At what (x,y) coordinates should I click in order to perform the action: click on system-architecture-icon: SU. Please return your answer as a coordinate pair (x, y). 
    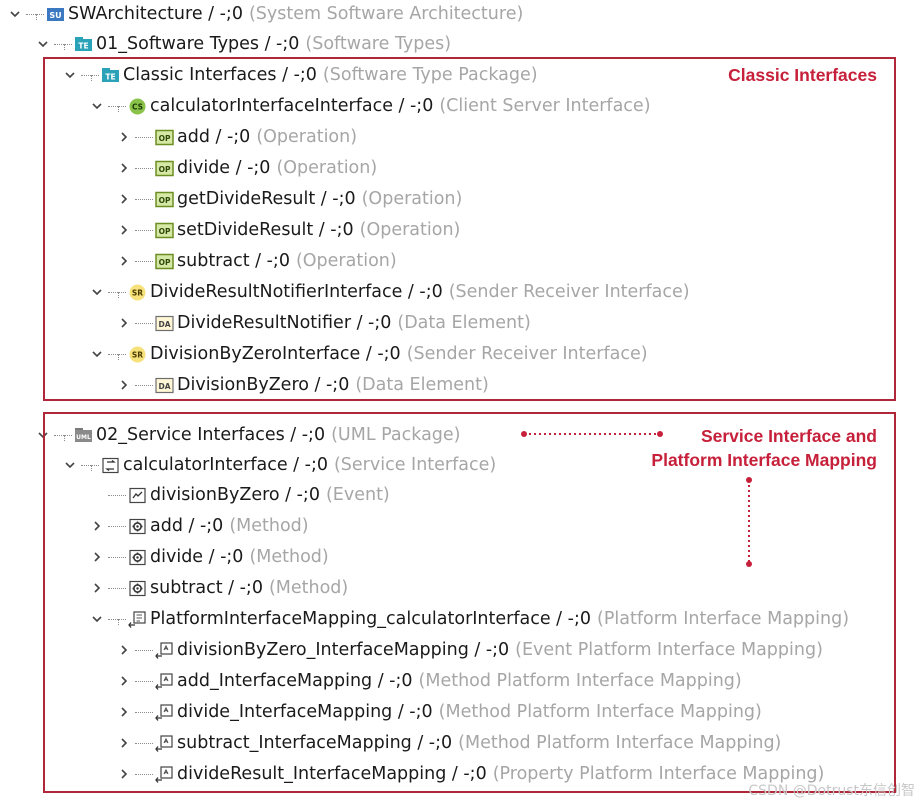
    Looking at the image, I should click on (55, 14).